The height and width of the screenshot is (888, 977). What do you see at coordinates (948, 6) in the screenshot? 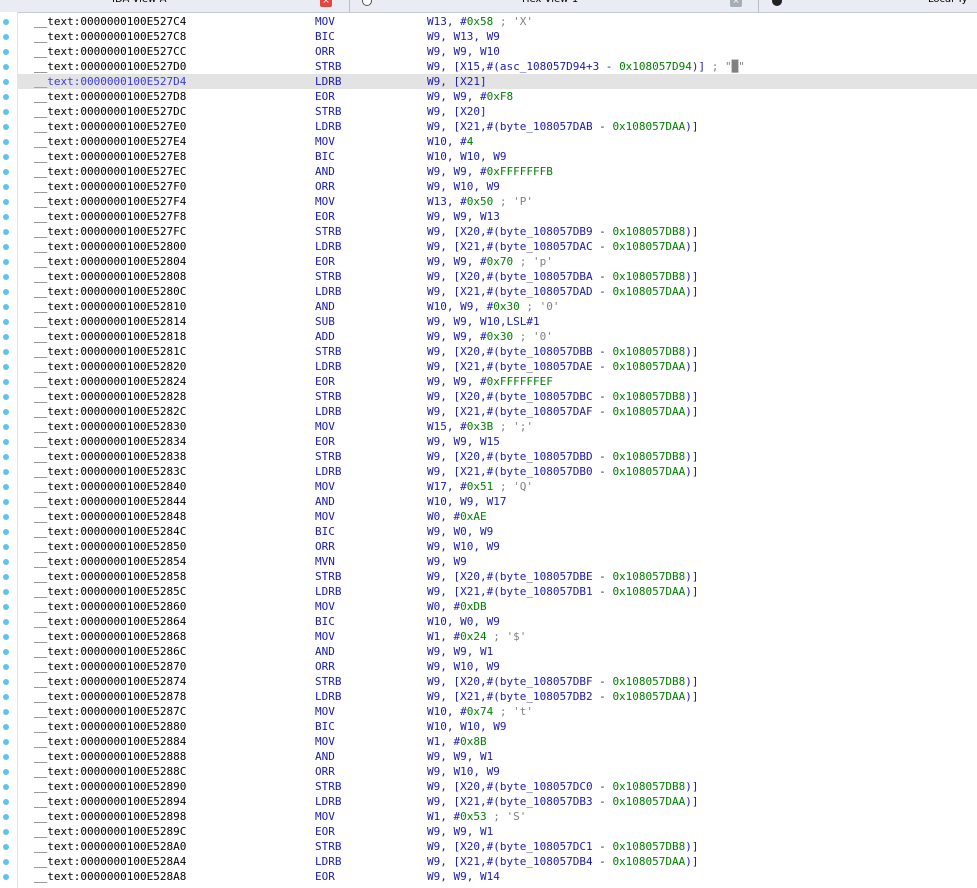
I see `tab-local-types: Local Ty` at bounding box center [948, 6].